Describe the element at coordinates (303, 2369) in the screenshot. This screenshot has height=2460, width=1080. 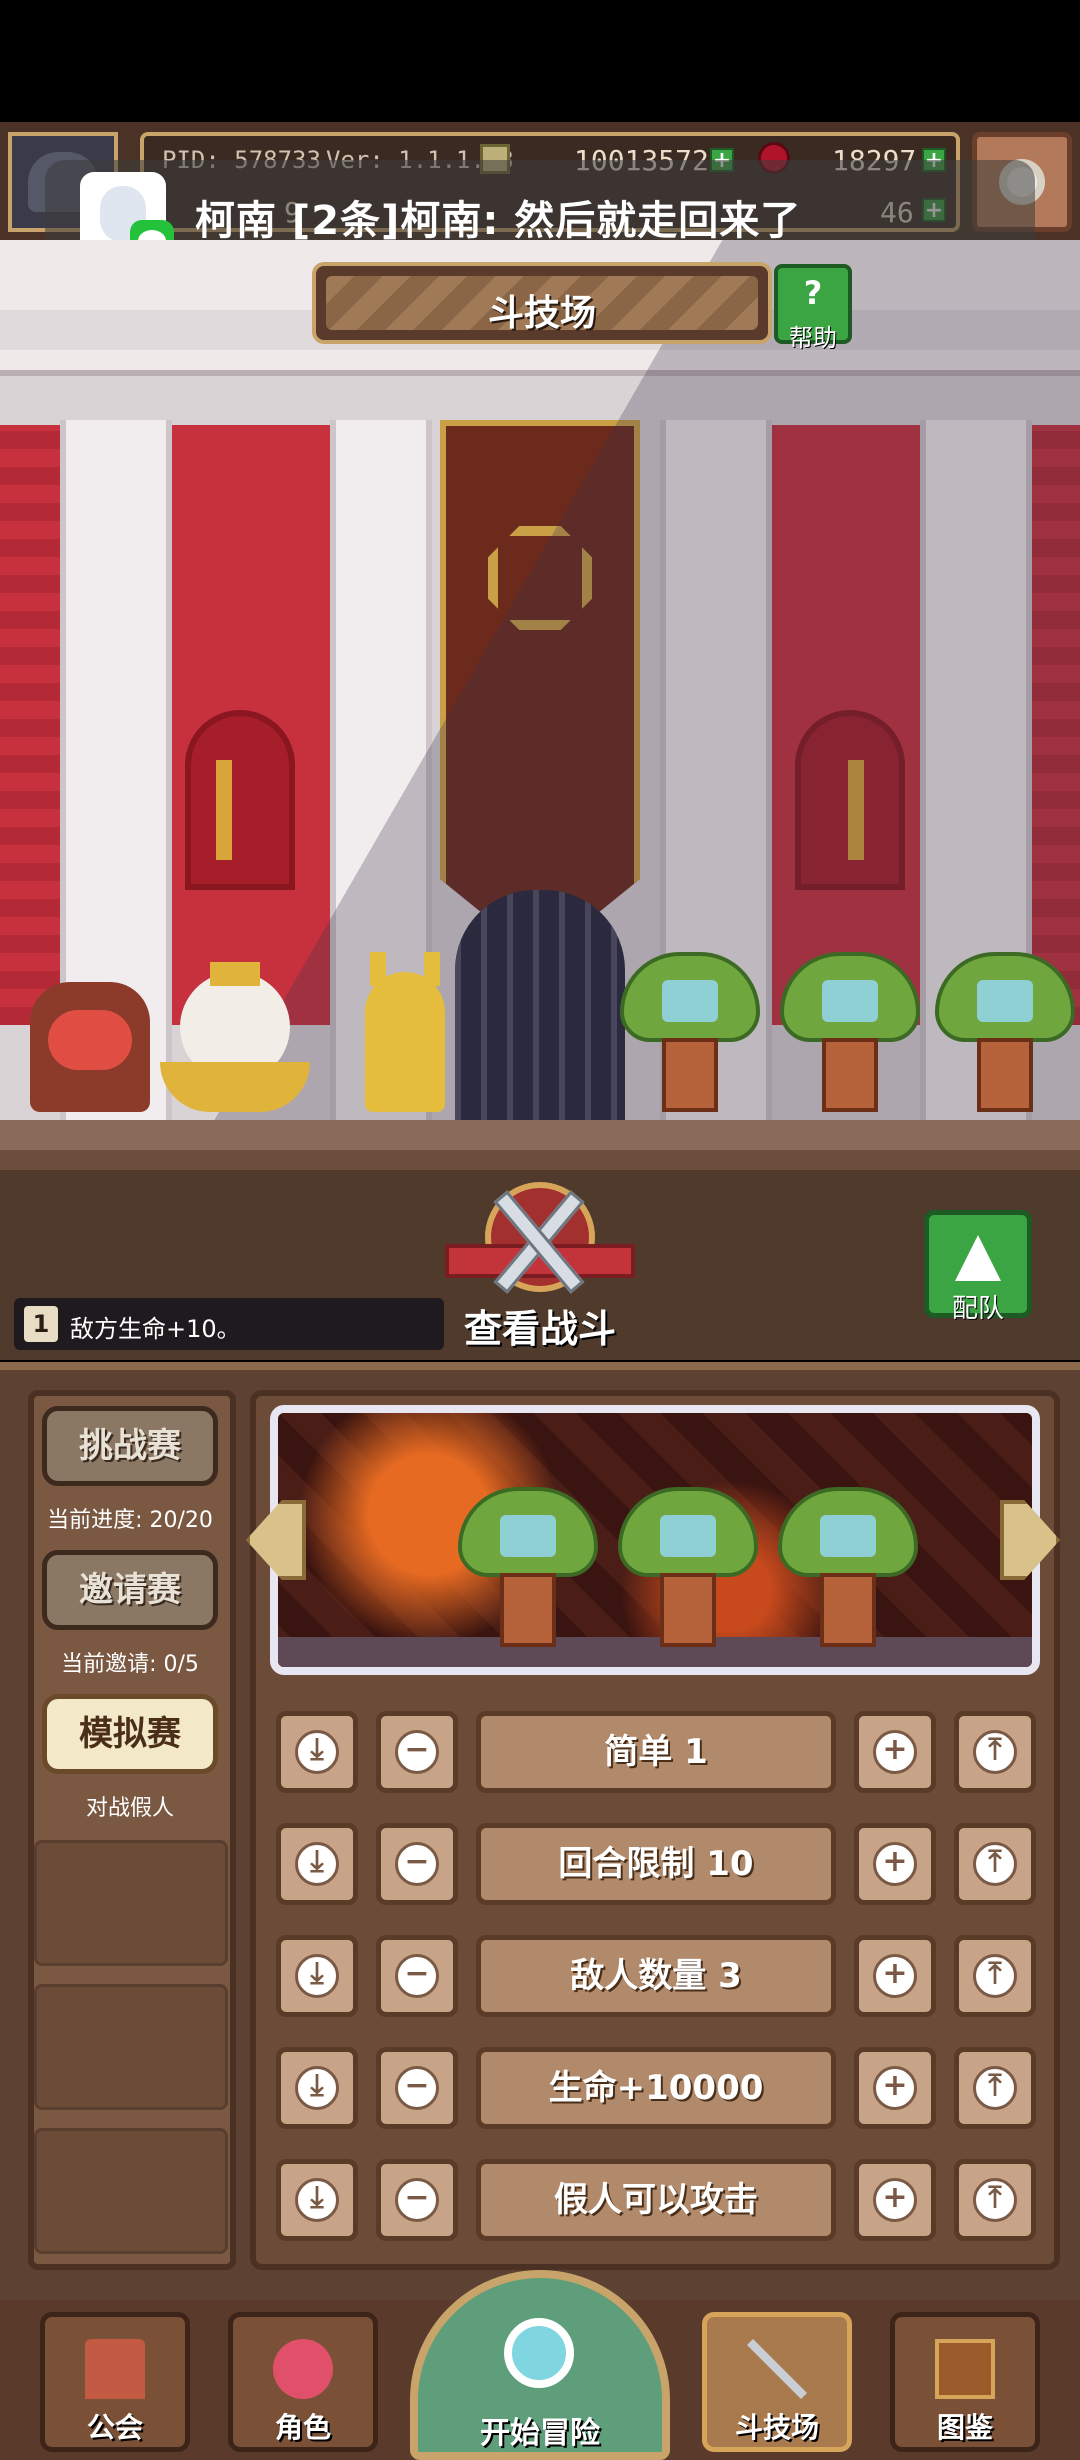
I see `character-face-icon` at that location.